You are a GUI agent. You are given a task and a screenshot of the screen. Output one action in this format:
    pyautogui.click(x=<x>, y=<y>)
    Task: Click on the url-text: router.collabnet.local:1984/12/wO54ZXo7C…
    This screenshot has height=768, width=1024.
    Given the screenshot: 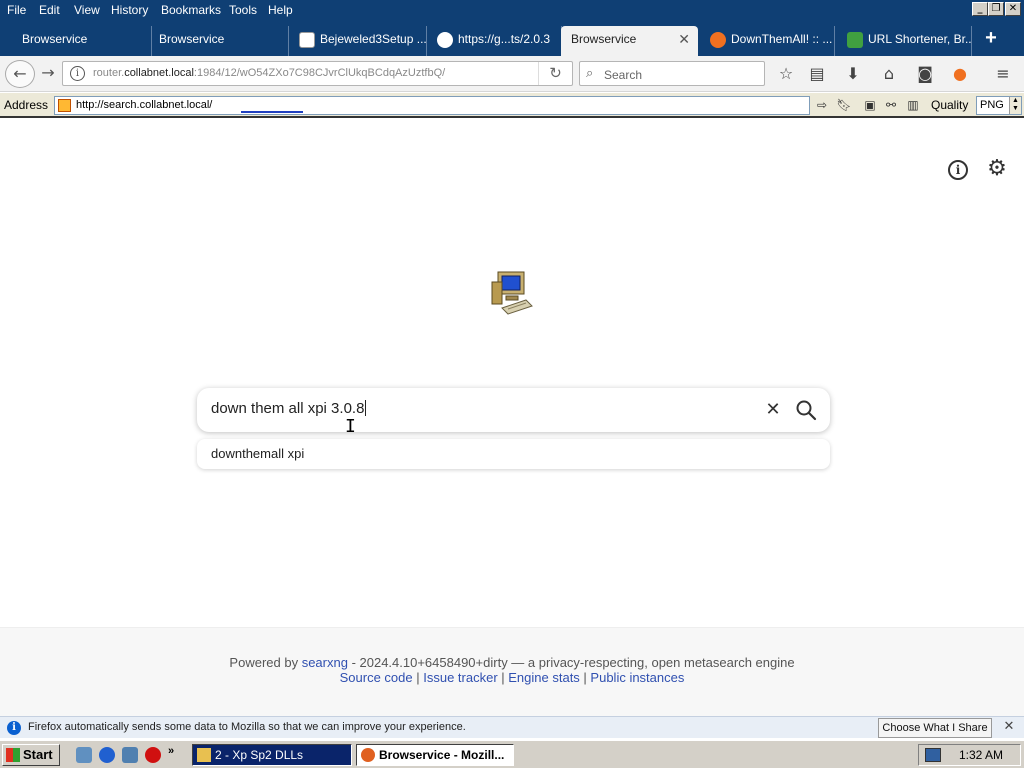 What is the action you would take?
    pyautogui.click(x=269, y=73)
    